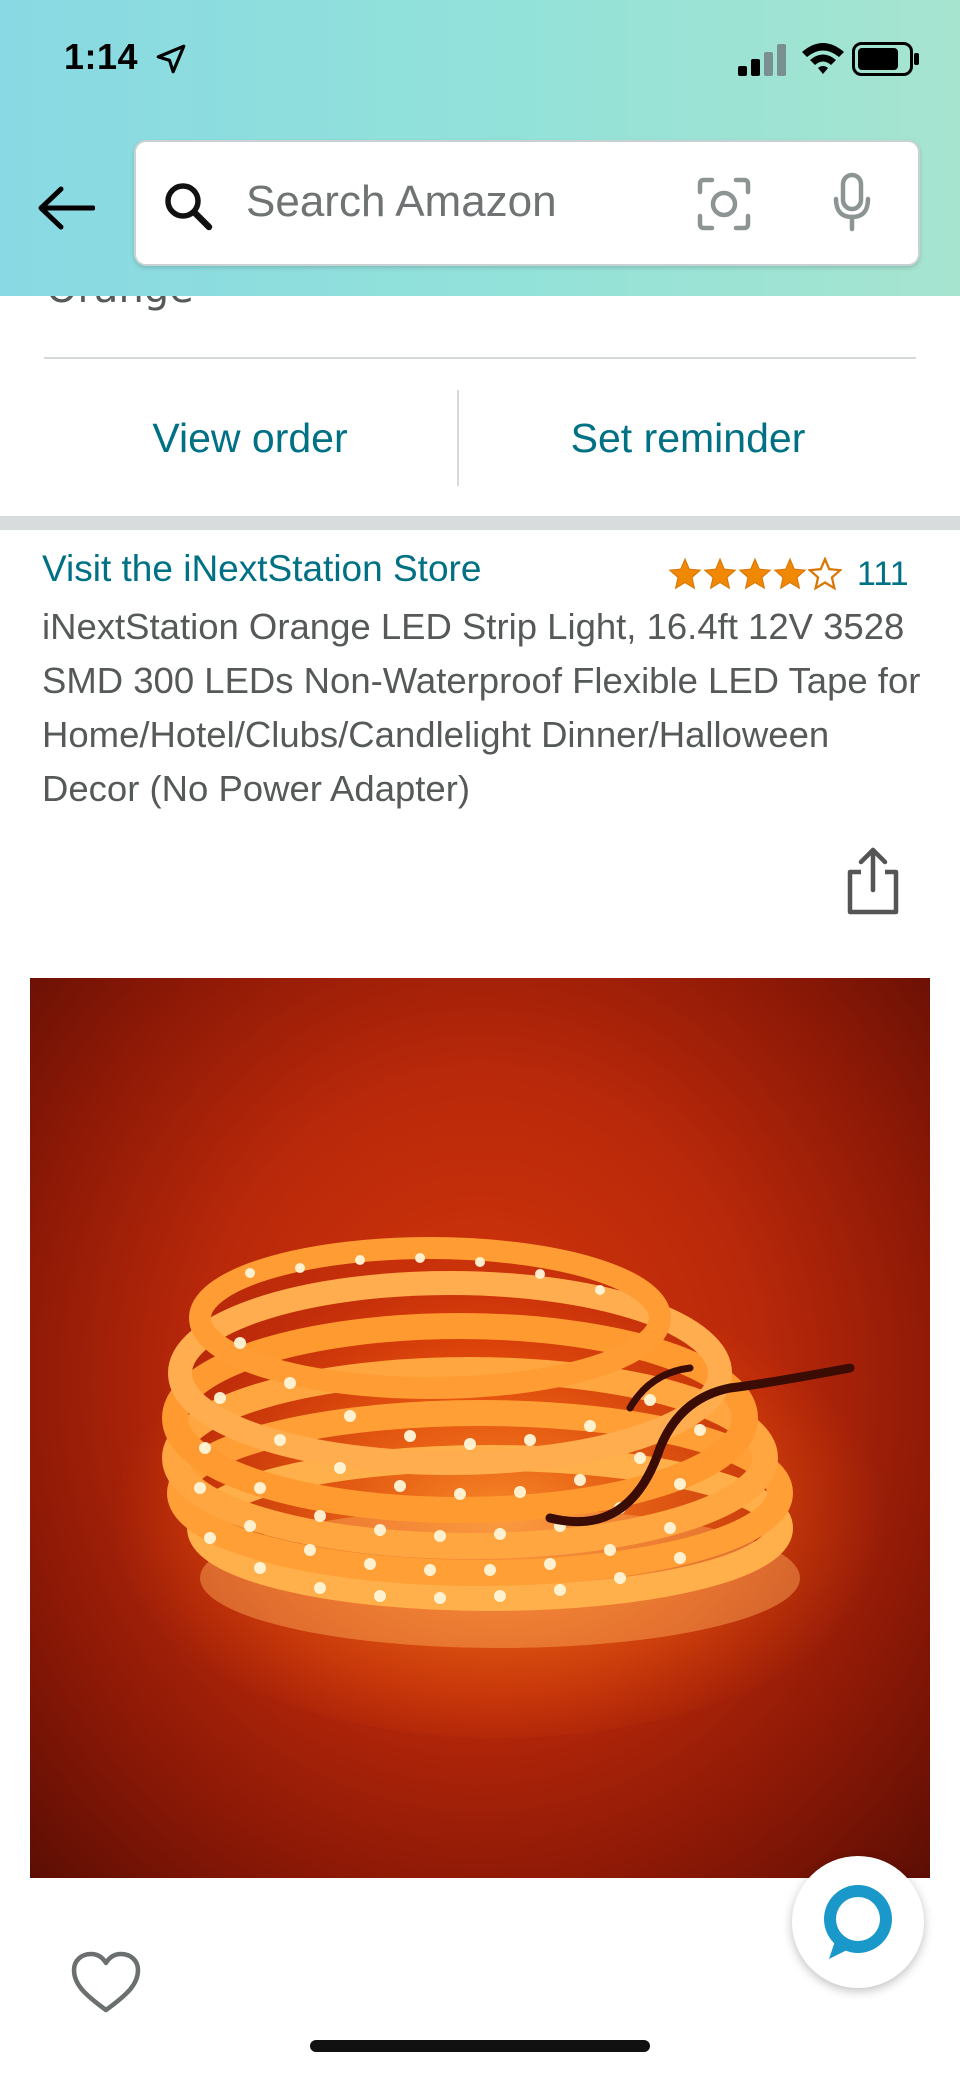  Describe the element at coordinates (883, 573) in the screenshot. I see `rating-count: 111` at that location.